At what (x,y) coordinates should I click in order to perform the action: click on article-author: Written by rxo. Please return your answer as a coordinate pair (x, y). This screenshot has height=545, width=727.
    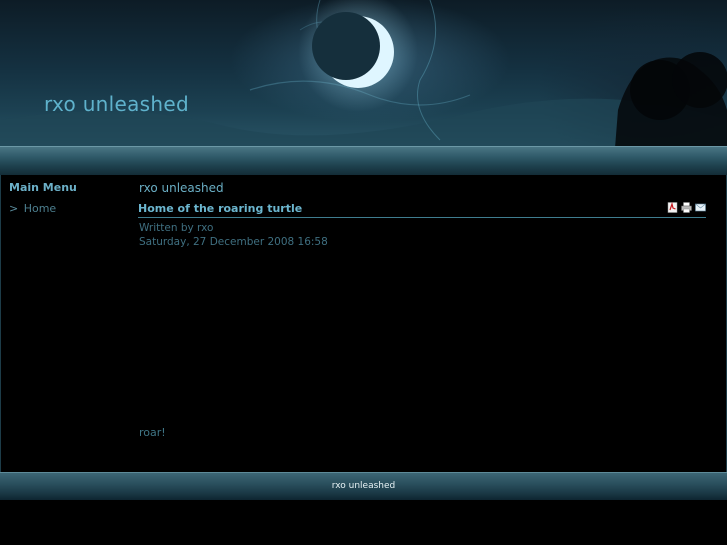
    Looking at the image, I should click on (176, 228).